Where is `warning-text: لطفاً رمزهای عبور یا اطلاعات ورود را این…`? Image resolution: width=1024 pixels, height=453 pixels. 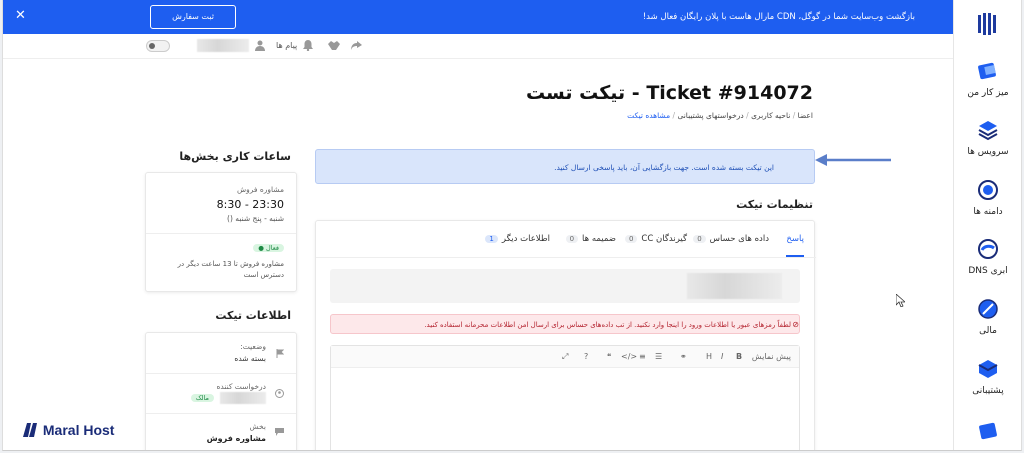 warning-text: لطفاً رمزهای عبور یا اطلاعات ورود را این… is located at coordinates (607, 325).